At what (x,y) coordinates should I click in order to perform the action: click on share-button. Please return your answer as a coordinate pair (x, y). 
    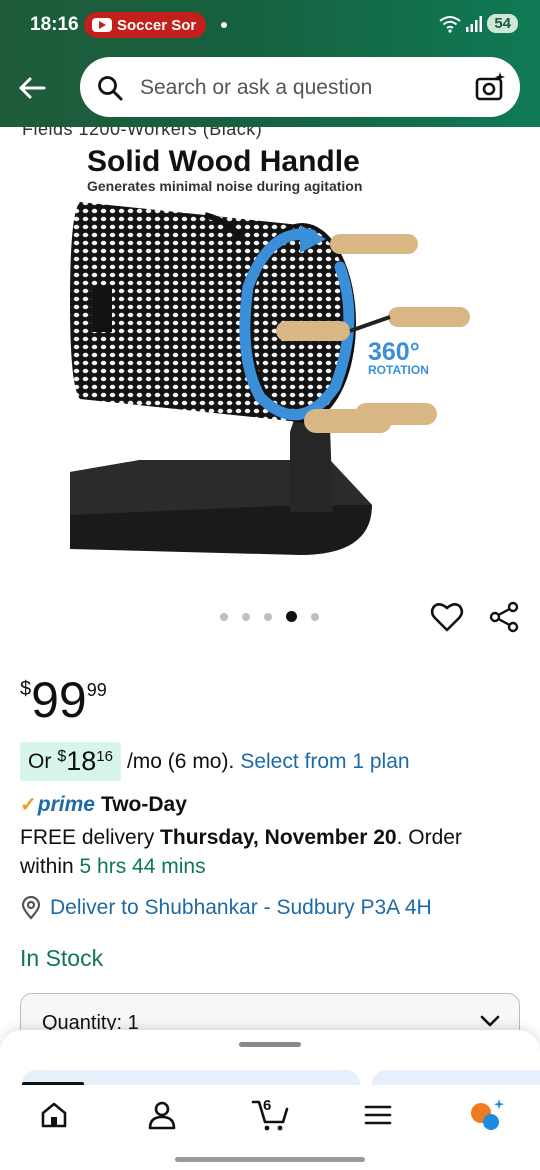
    Looking at the image, I should click on (504, 619).